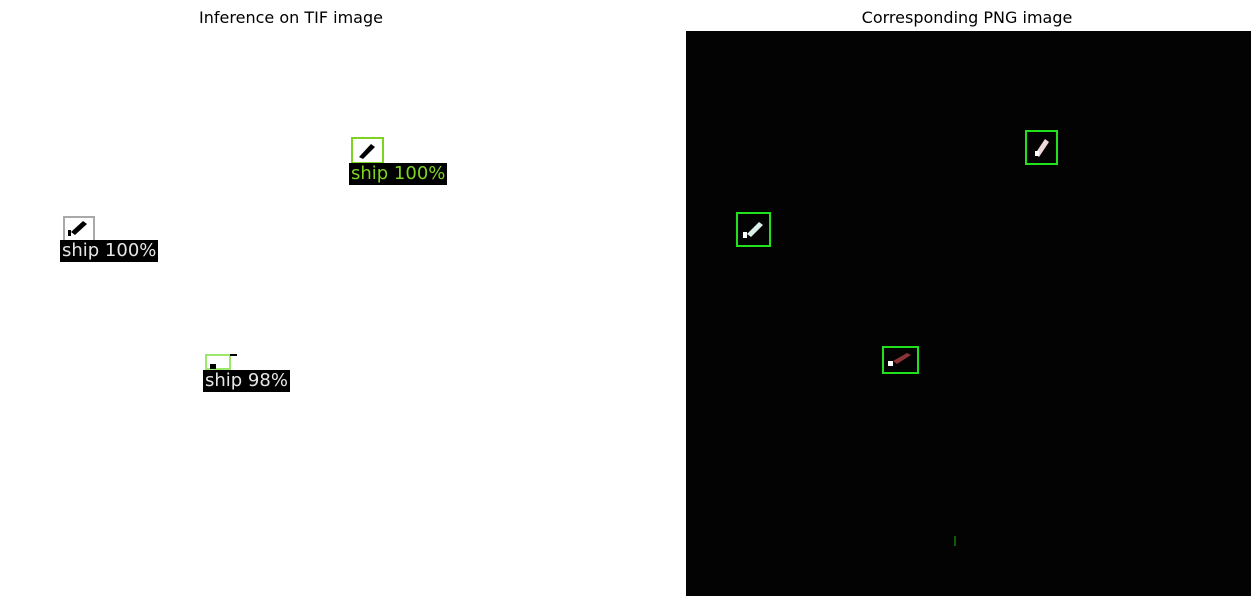  I want to click on detection-label-2: ship 100%, so click(109, 251).